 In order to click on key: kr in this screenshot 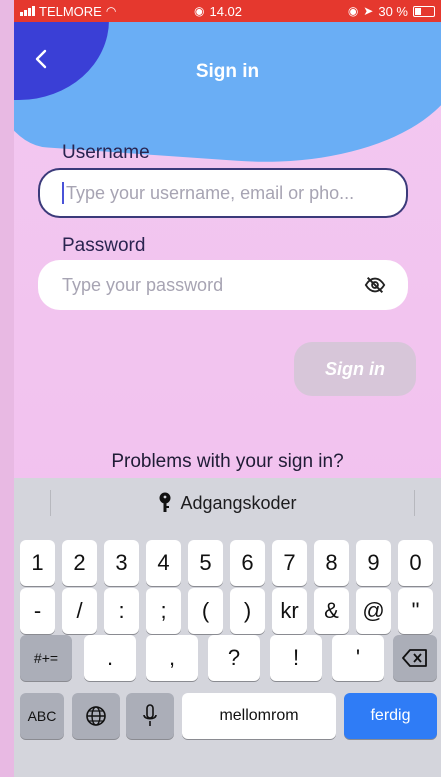, I will do `click(289, 611)`.